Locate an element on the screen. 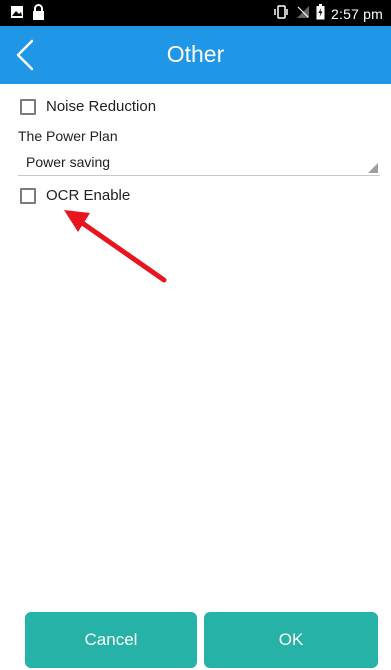  lock-icon is located at coordinates (38, 14).